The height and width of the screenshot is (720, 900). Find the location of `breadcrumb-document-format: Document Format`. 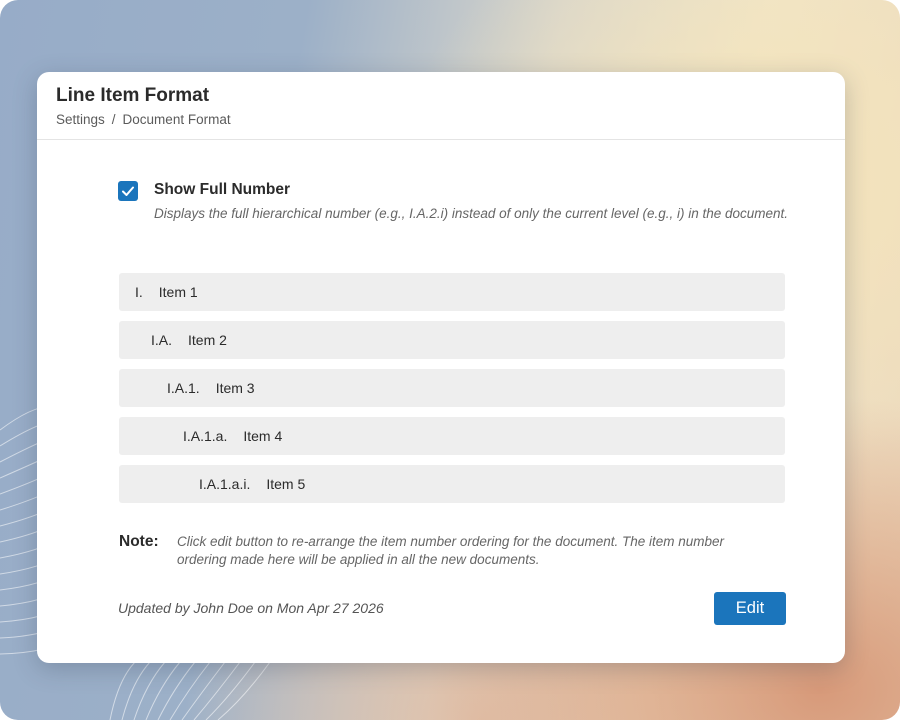

breadcrumb-document-format: Document Format is located at coordinates (176, 119).